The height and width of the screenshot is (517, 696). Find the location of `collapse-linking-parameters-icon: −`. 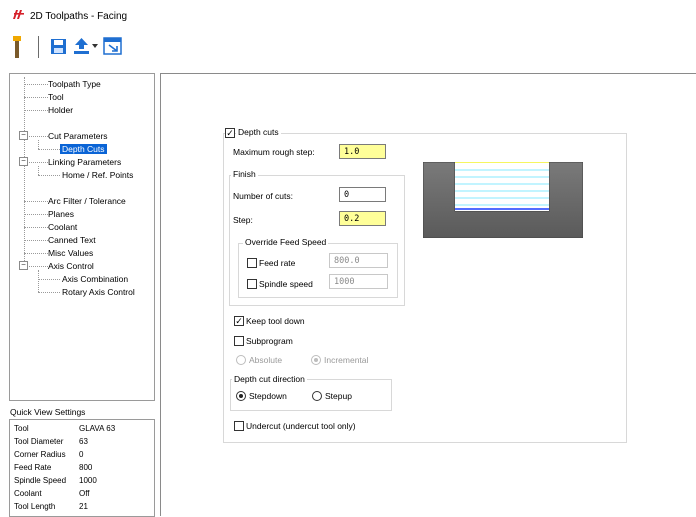

collapse-linking-parameters-icon: − is located at coordinates (23, 161).